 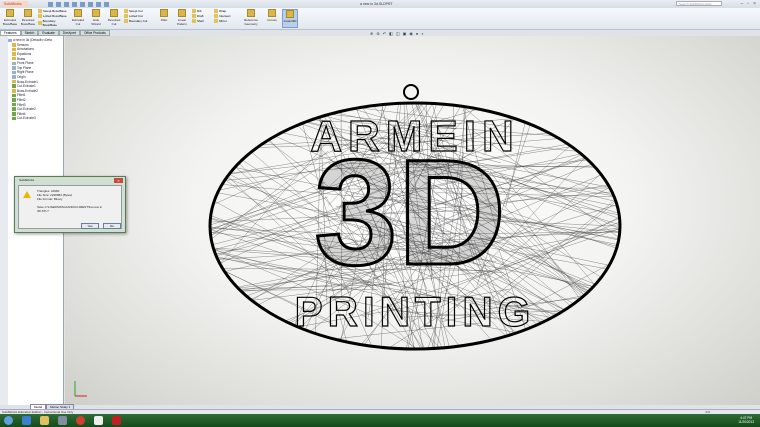 What do you see at coordinates (272, 13) in the screenshot?
I see `curves-icon` at bounding box center [272, 13].